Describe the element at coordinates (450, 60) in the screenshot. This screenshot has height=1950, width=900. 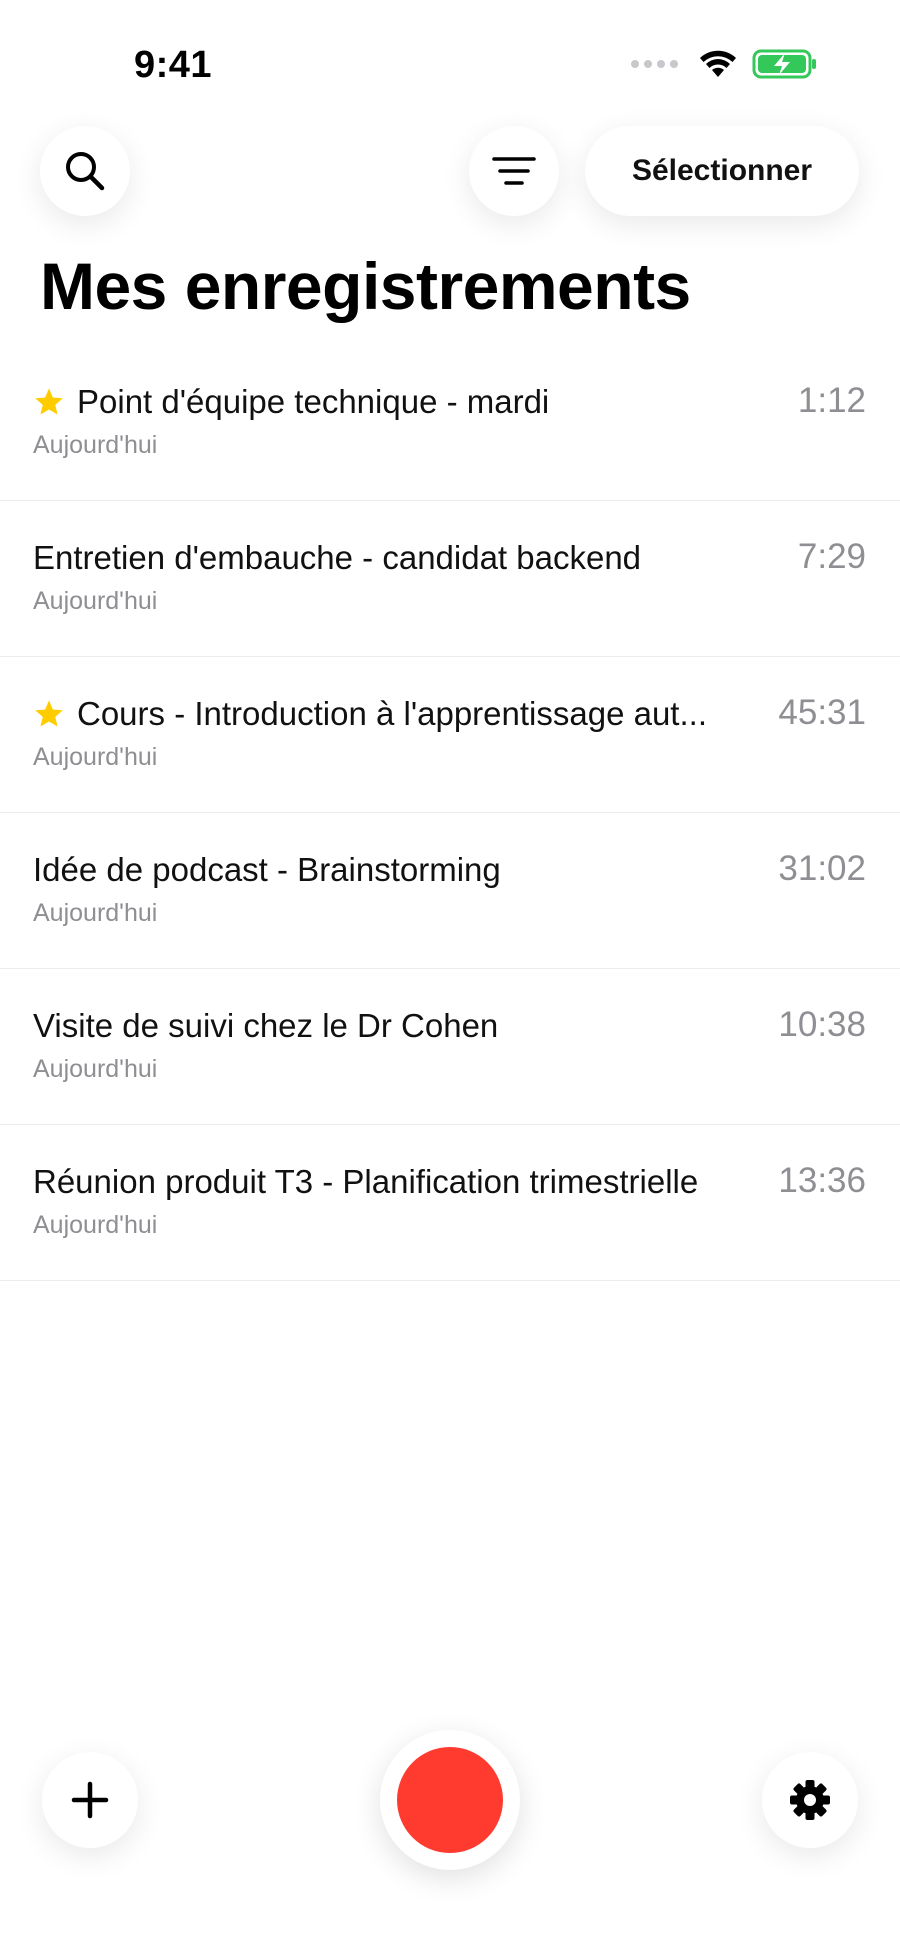
I see `status-bar: 9:41` at that location.